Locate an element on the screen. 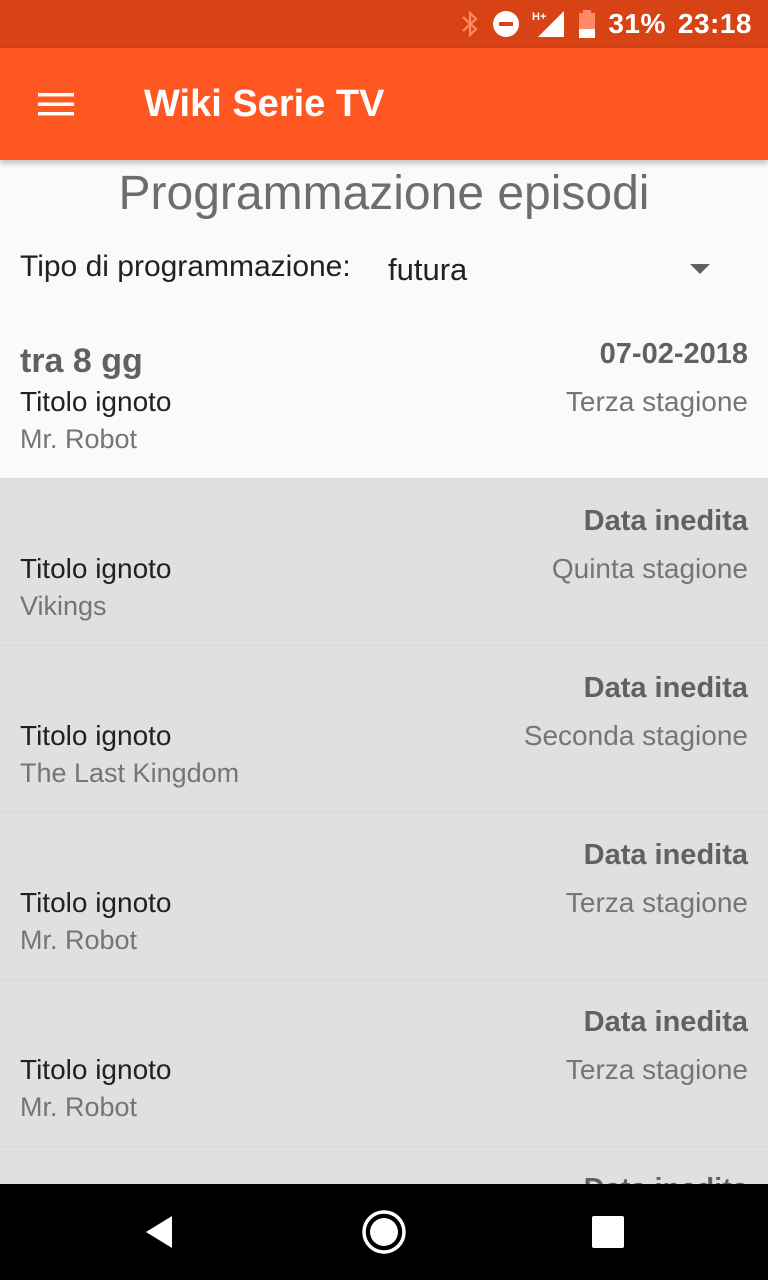  back-icon is located at coordinates (160, 1232).